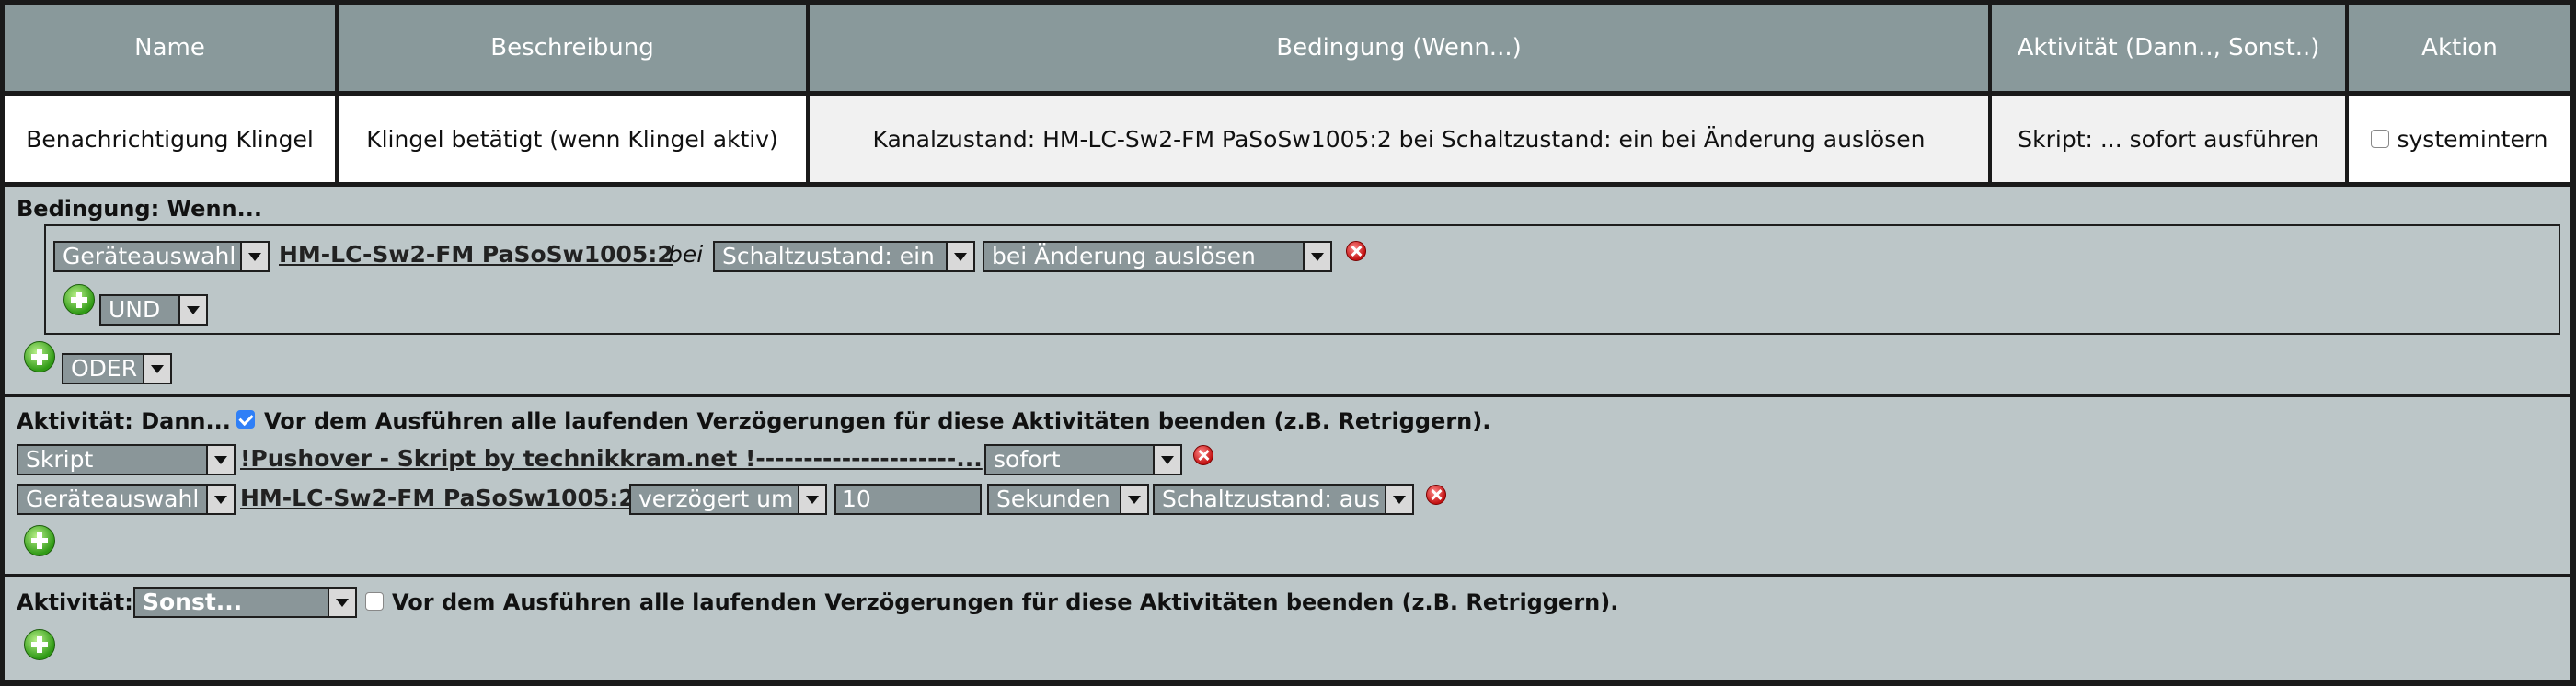 The height and width of the screenshot is (686, 2576). Describe the element at coordinates (170, 139) in the screenshot. I see `program-name: Benachrichtigung Klingel` at that location.